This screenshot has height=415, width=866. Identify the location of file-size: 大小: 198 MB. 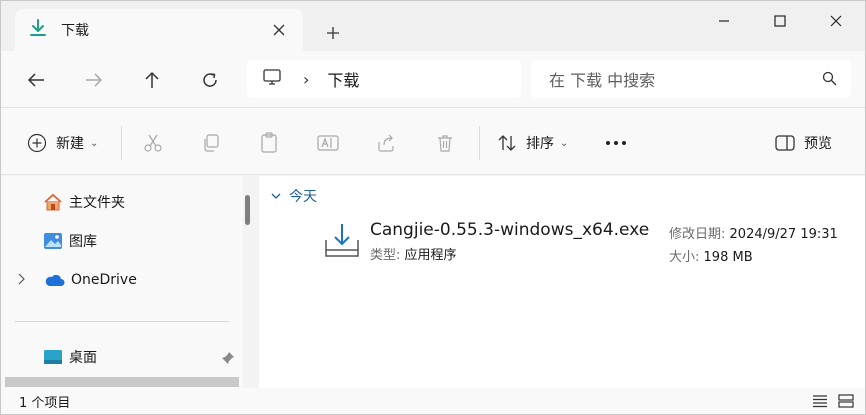
(711, 255).